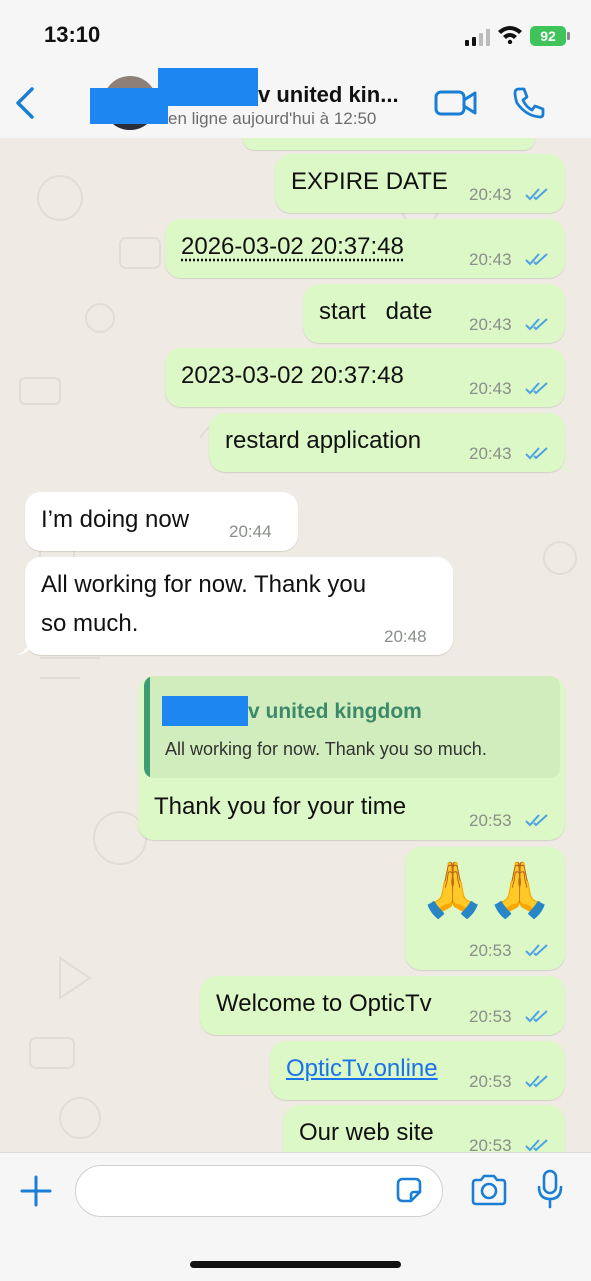 The height and width of the screenshot is (1281, 591). I want to click on message-link: OpticTv.online, so click(362, 1069).